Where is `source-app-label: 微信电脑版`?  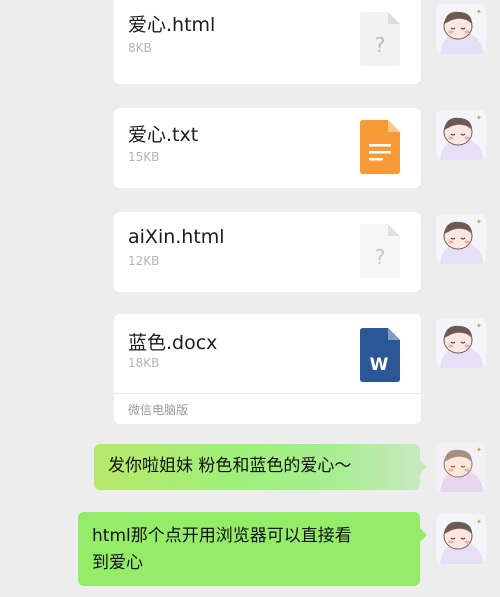
source-app-label: 微信电脑版 is located at coordinates (158, 410).